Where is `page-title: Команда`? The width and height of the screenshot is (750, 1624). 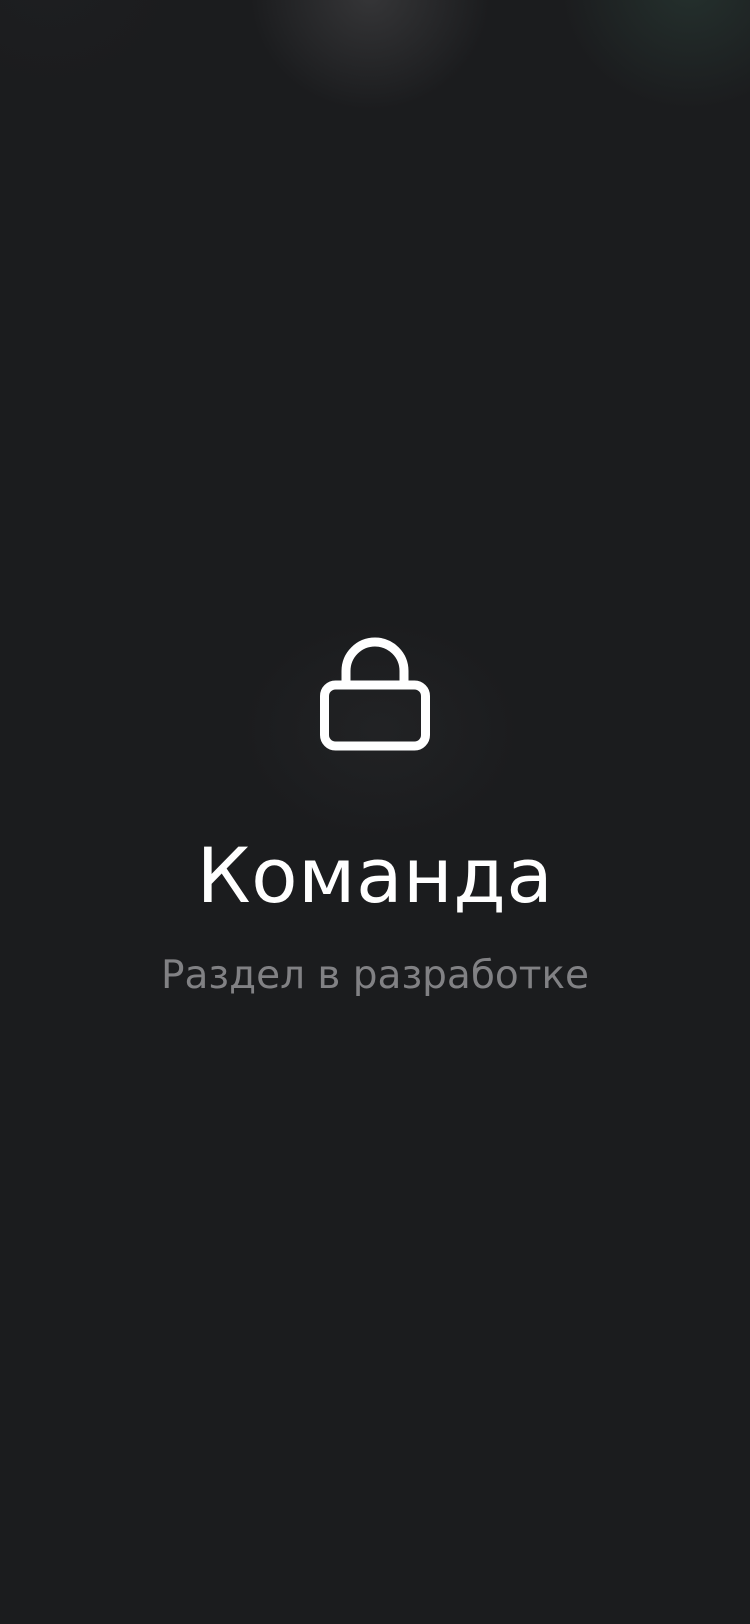
page-title: Команда is located at coordinates (375, 875).